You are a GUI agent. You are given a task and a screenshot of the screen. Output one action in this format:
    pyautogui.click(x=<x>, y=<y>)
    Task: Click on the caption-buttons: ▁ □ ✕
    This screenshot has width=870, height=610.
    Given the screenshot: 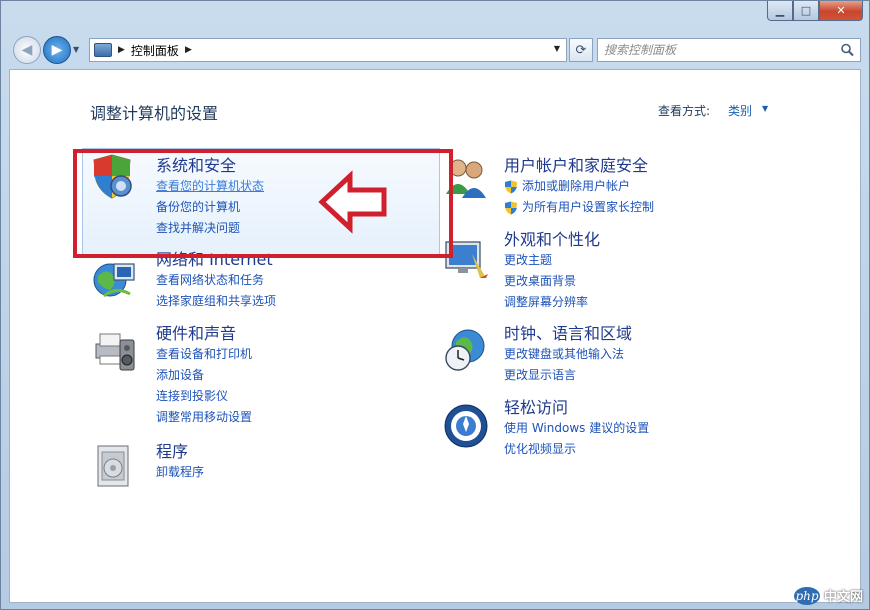 What is the action you would take?
    pyautogui.click(x=815, y=11)
    